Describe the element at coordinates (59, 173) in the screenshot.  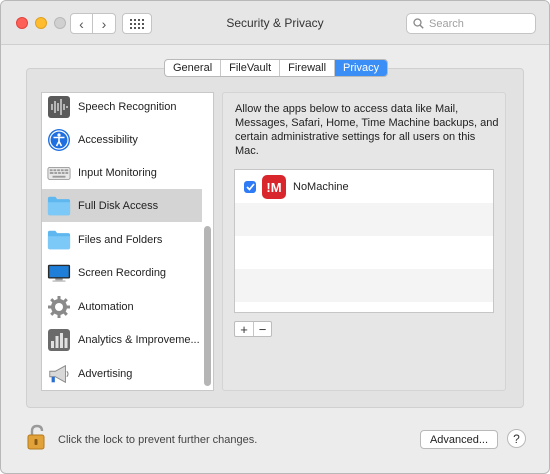
I see `keyboard-icon` at that location.